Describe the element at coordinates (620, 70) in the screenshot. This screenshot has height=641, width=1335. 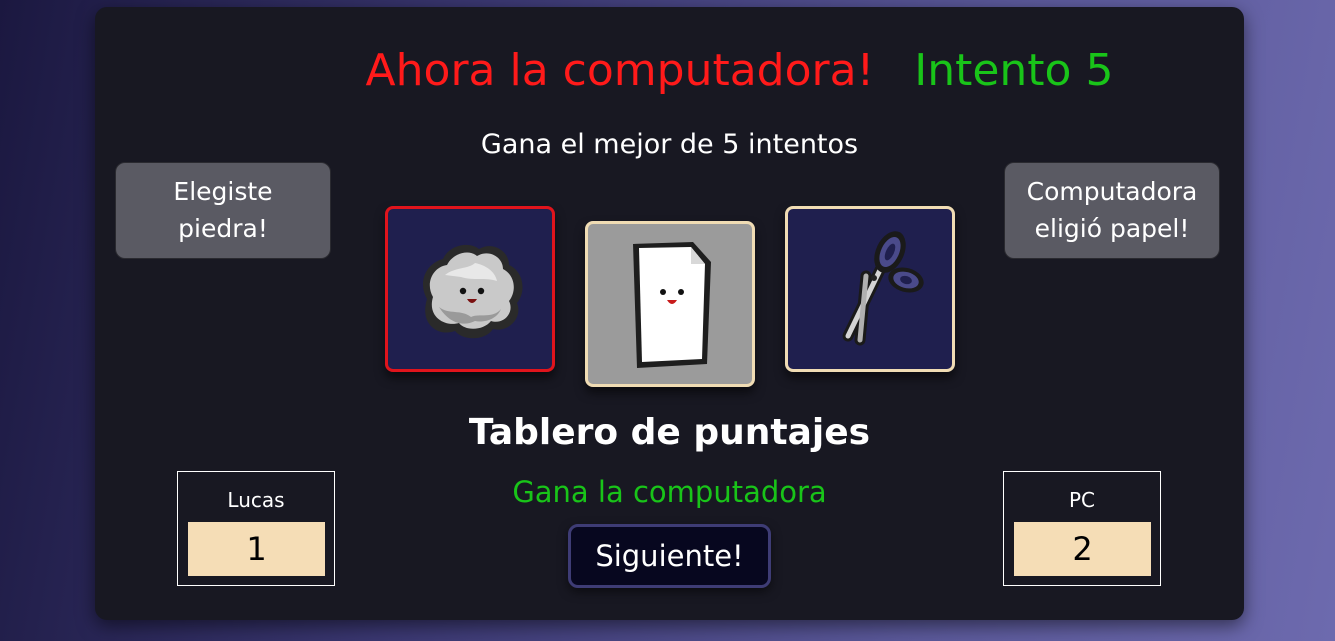
I see `turn-title: Ahora la computadora!` at that location.